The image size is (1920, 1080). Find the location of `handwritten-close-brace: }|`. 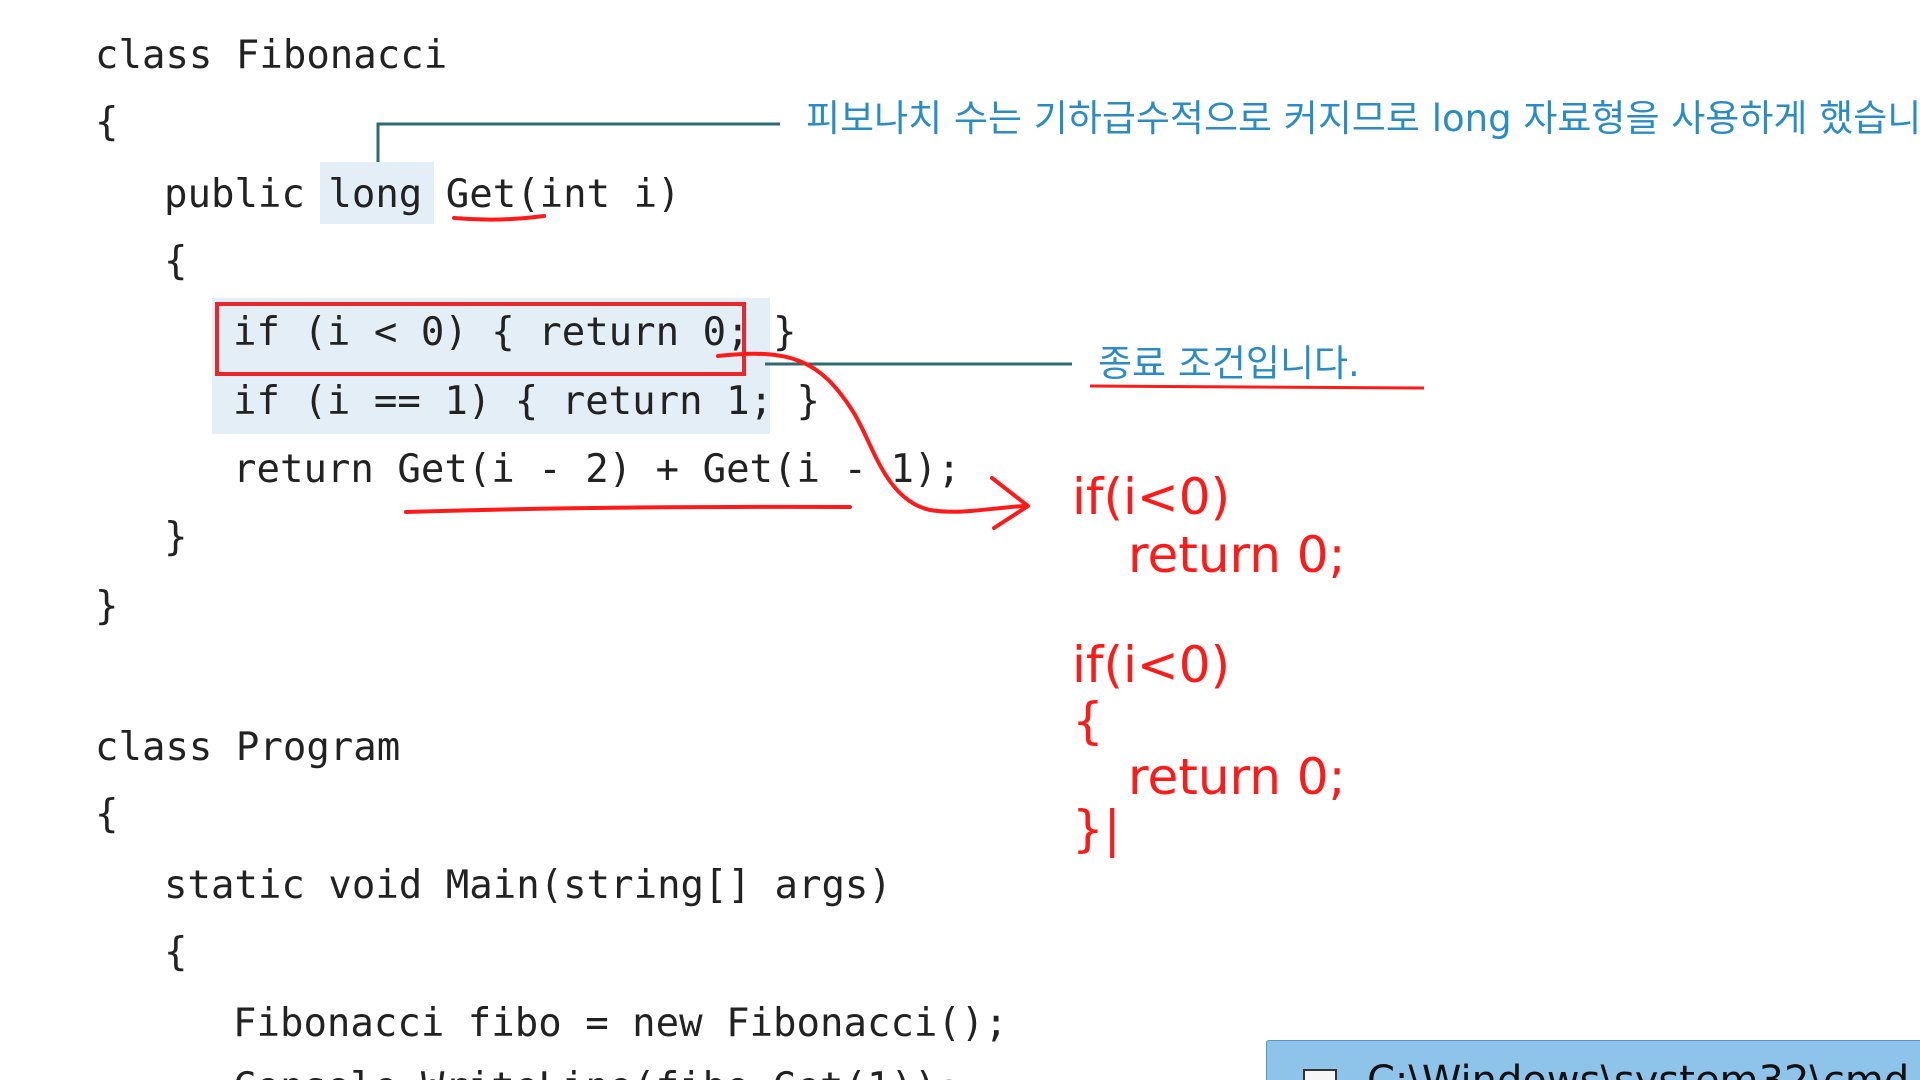

handwritten-close-brace: }| is located at coordinates (1096, 829).